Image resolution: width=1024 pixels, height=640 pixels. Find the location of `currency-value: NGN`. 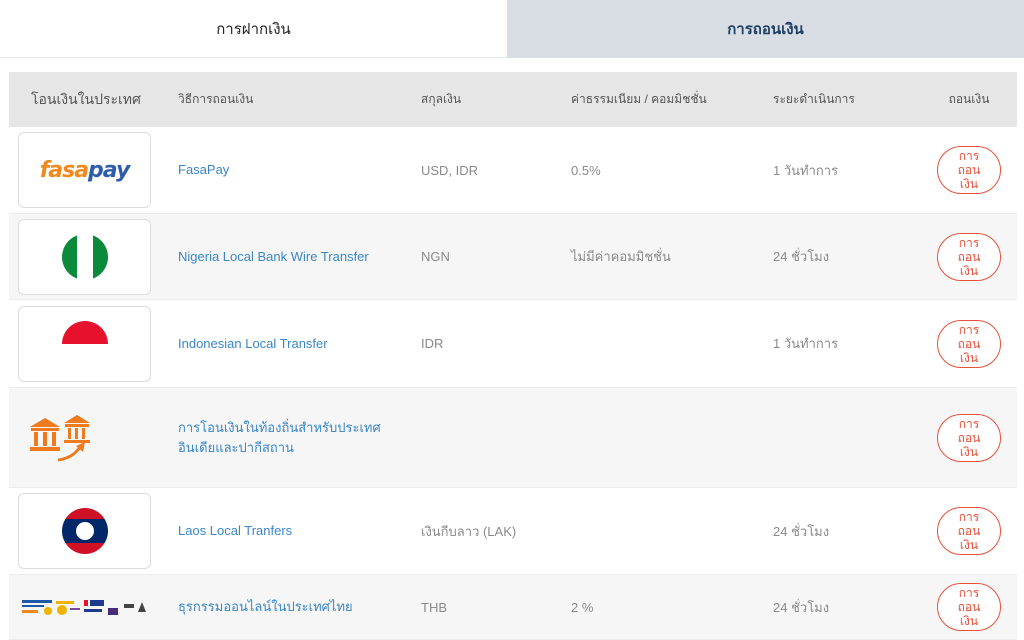

currency-value: NGN is located at coordinates (435, 256).